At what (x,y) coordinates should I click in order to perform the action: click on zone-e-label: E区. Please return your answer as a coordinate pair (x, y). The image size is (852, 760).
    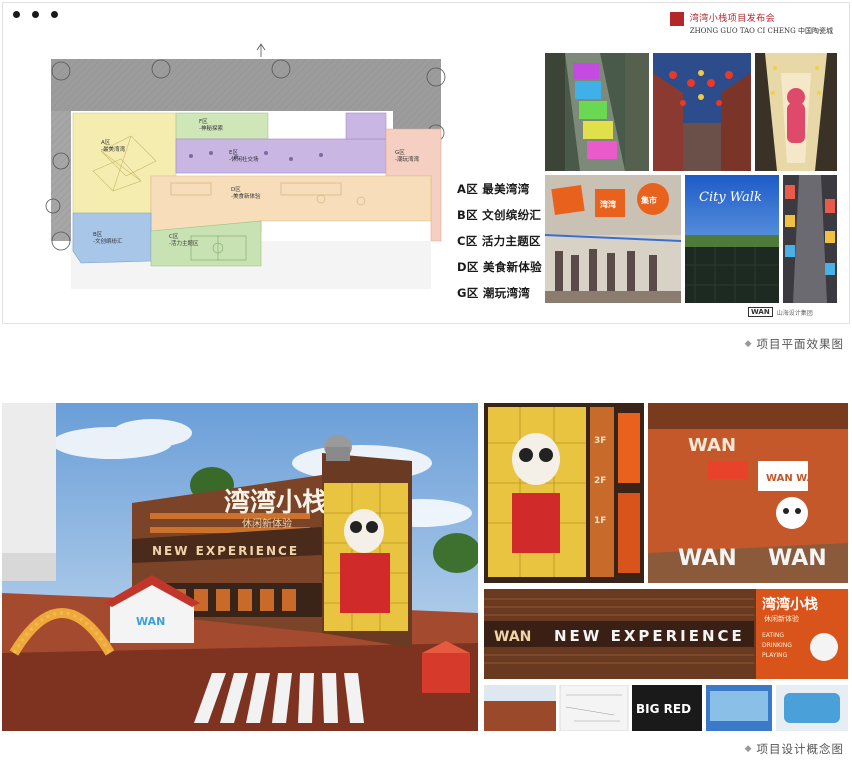
    Looking at the image, I should click on (233, 152).